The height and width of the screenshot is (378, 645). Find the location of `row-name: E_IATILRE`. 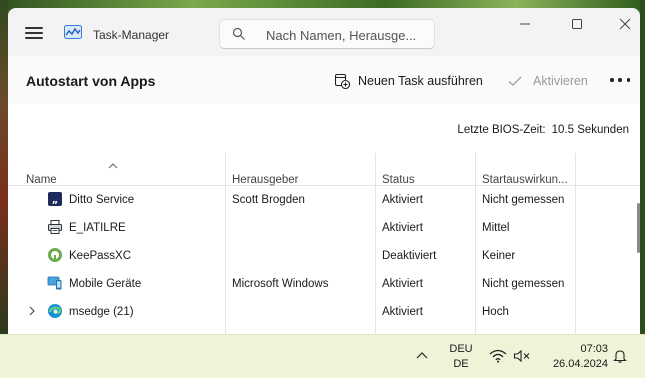

row-name: E_IATILRE is located at coordinates (97, 228).